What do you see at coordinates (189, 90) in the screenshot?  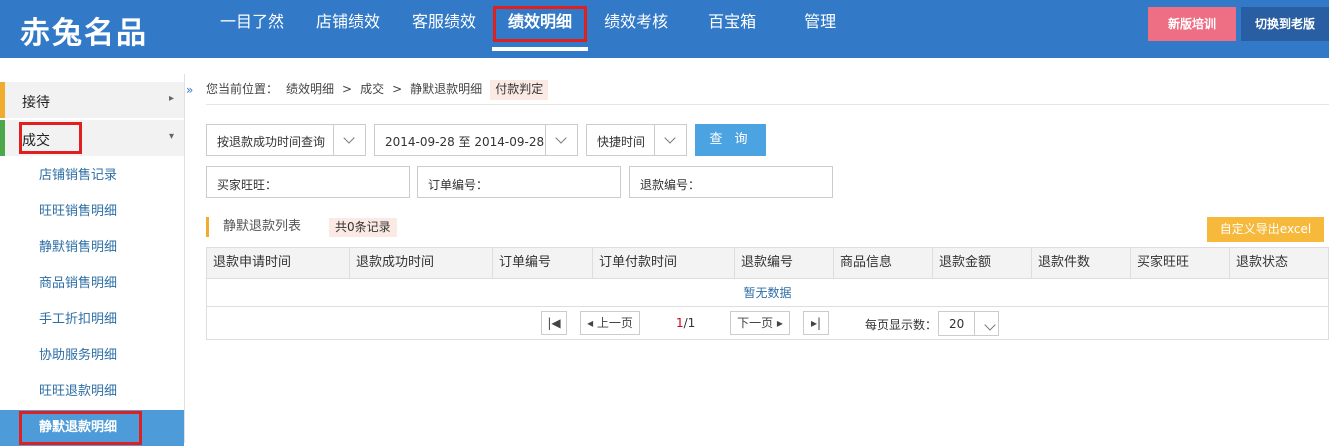 I see `collapse-sidebar-icon: »` at bounding box center [189, 90].